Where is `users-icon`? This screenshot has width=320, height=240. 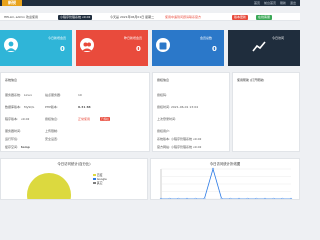 users-icon is located at coordinates (163, 45).